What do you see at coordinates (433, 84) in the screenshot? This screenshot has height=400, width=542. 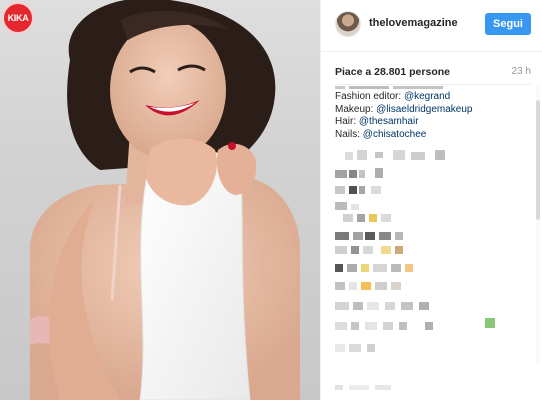 I see `divider` at bounding box center [433, 84].